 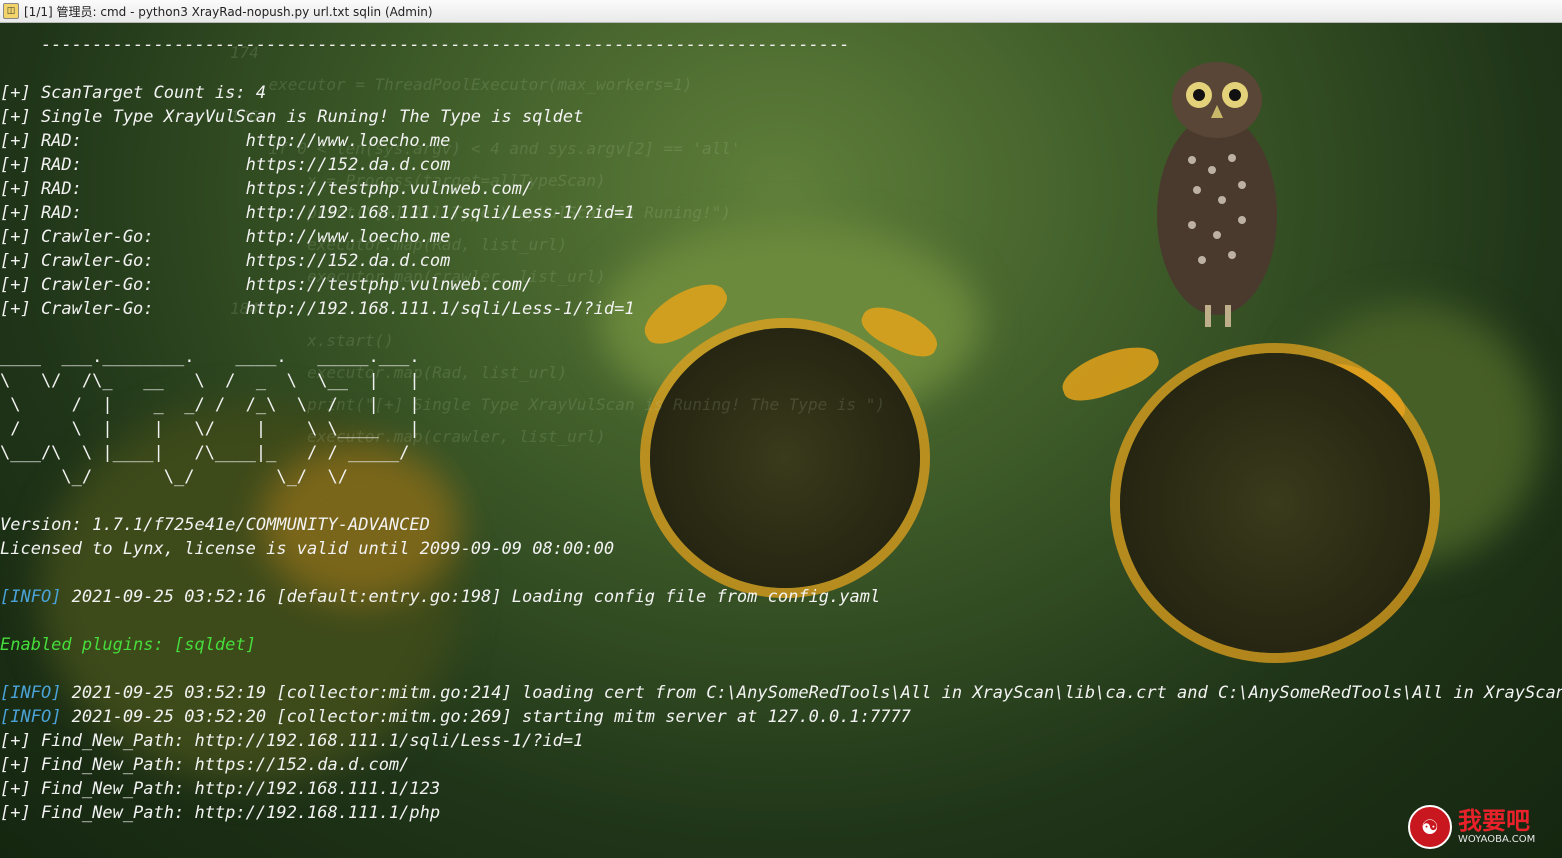 I want to click on terminal-line-text: [+] RAD: https://testphp.vulnweb.com/, so click(x=266, y=189).